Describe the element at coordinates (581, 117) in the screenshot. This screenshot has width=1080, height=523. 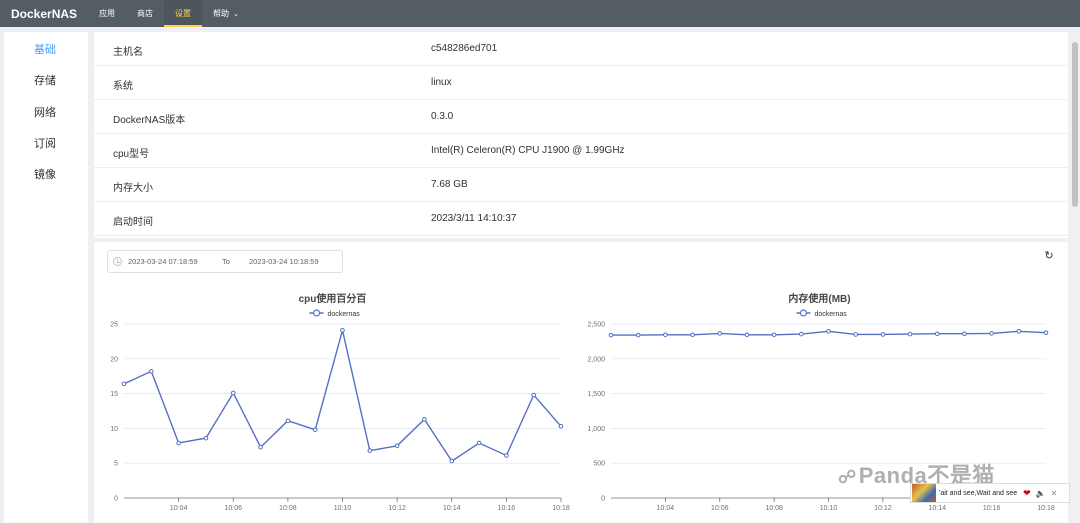
I see `table-row: DockerNAS版本 0.3.0` at that location.